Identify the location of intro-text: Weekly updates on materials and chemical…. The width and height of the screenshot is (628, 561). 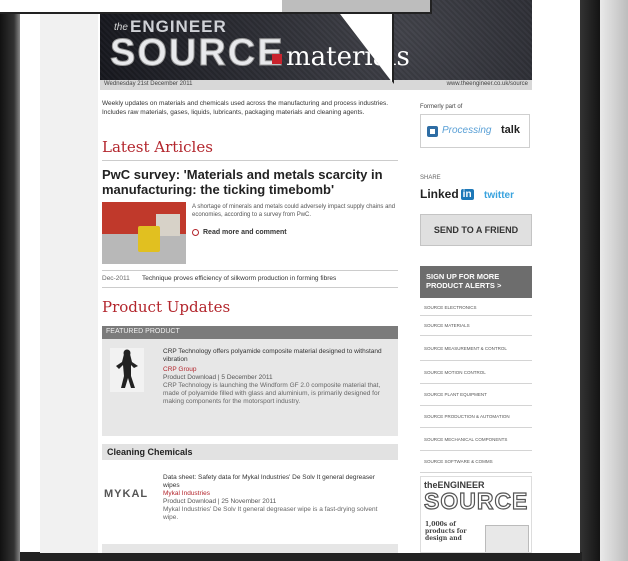
(245, 108).